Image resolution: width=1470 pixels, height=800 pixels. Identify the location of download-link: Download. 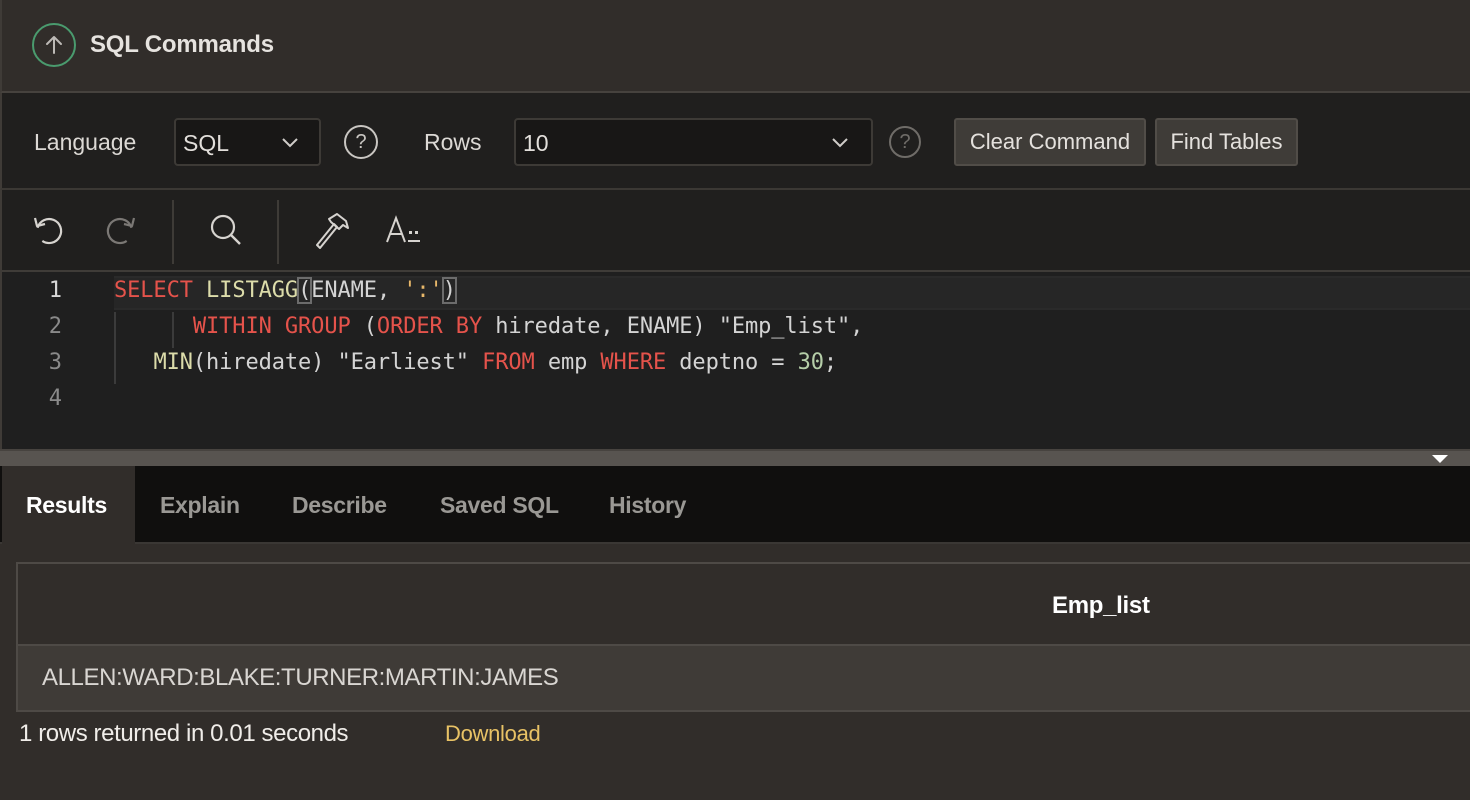
(493, 734).